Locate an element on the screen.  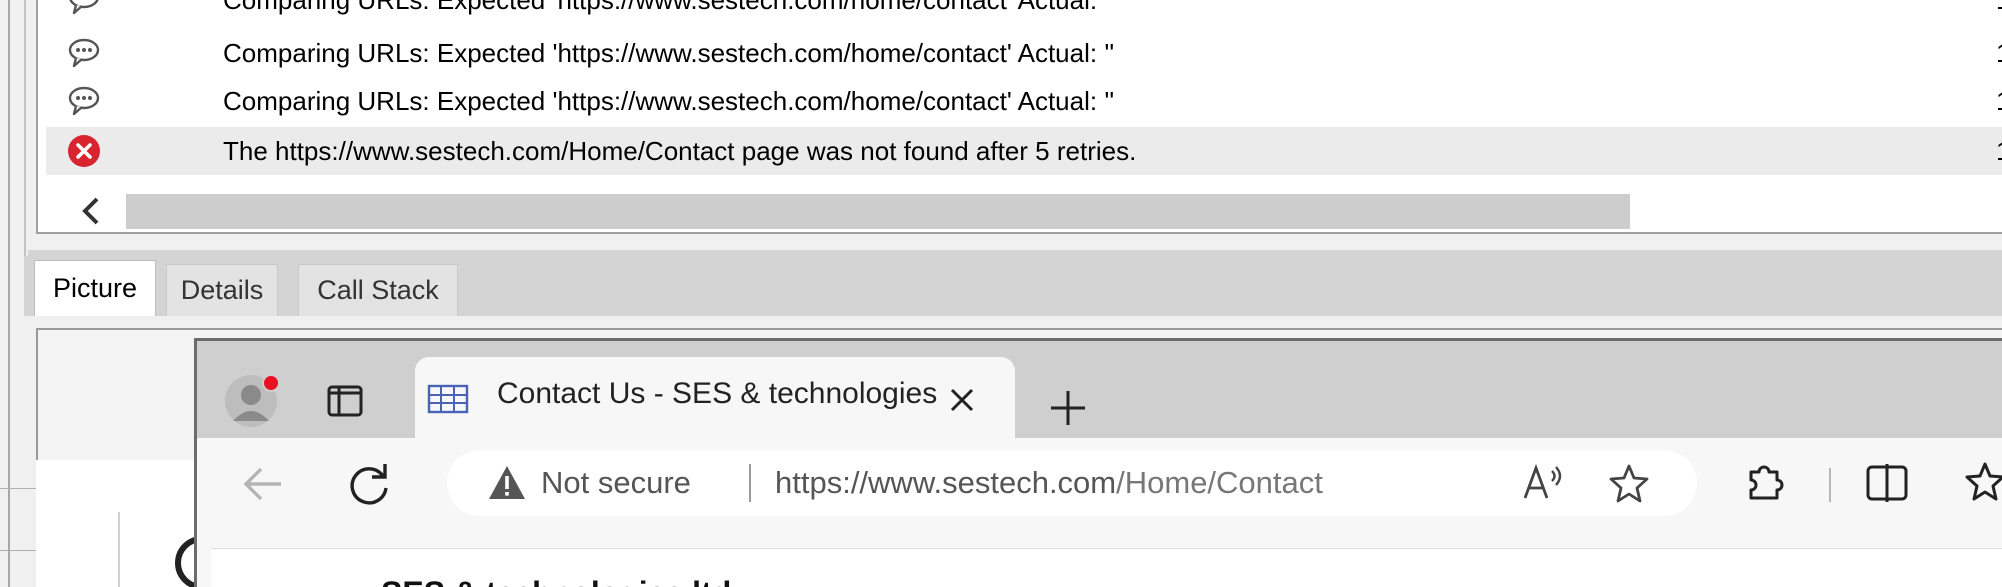
extensions-icon is located at coordinates (1764, 483).